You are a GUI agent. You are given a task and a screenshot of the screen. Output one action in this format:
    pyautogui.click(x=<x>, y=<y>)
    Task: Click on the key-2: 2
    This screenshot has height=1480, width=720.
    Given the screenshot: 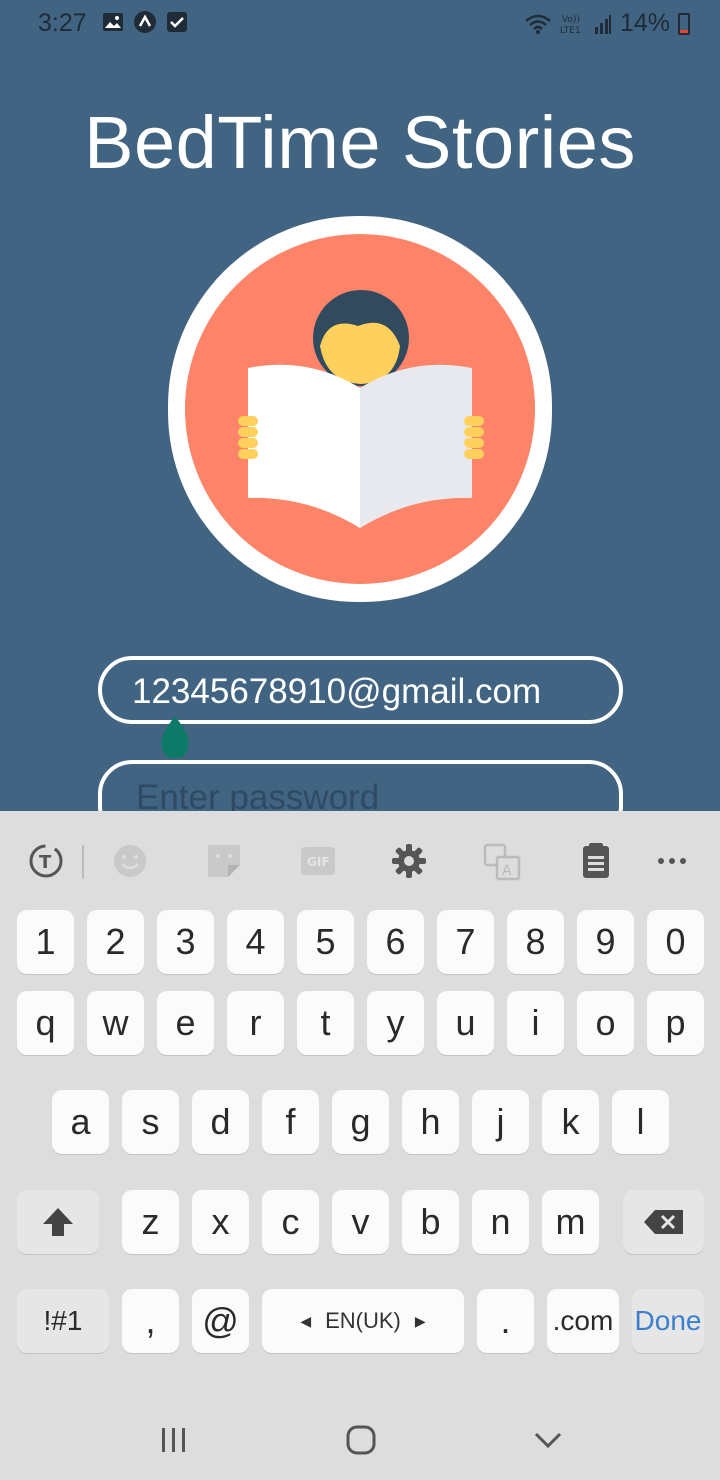 What is the action you would take?
    pyautogui.click(x=115, y=942)
    